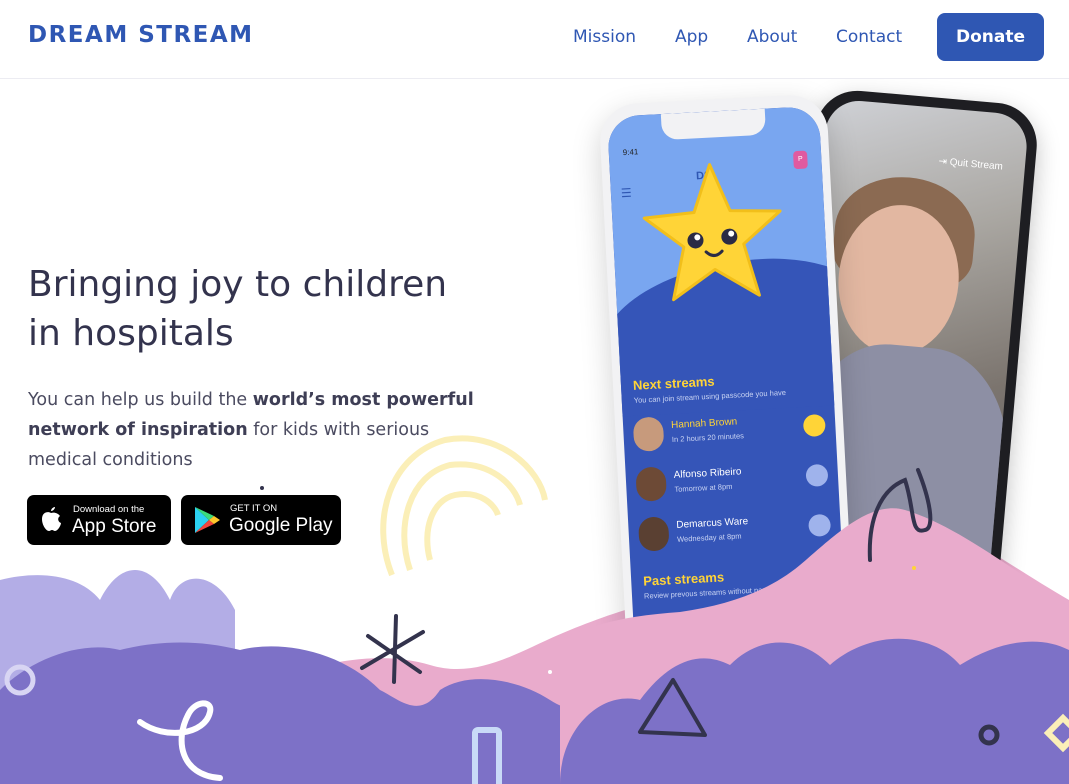 The height and width of the screenshot is (784, 1069). I want to click on stream-time: Wednesday at 8pm, so click(709, 537).